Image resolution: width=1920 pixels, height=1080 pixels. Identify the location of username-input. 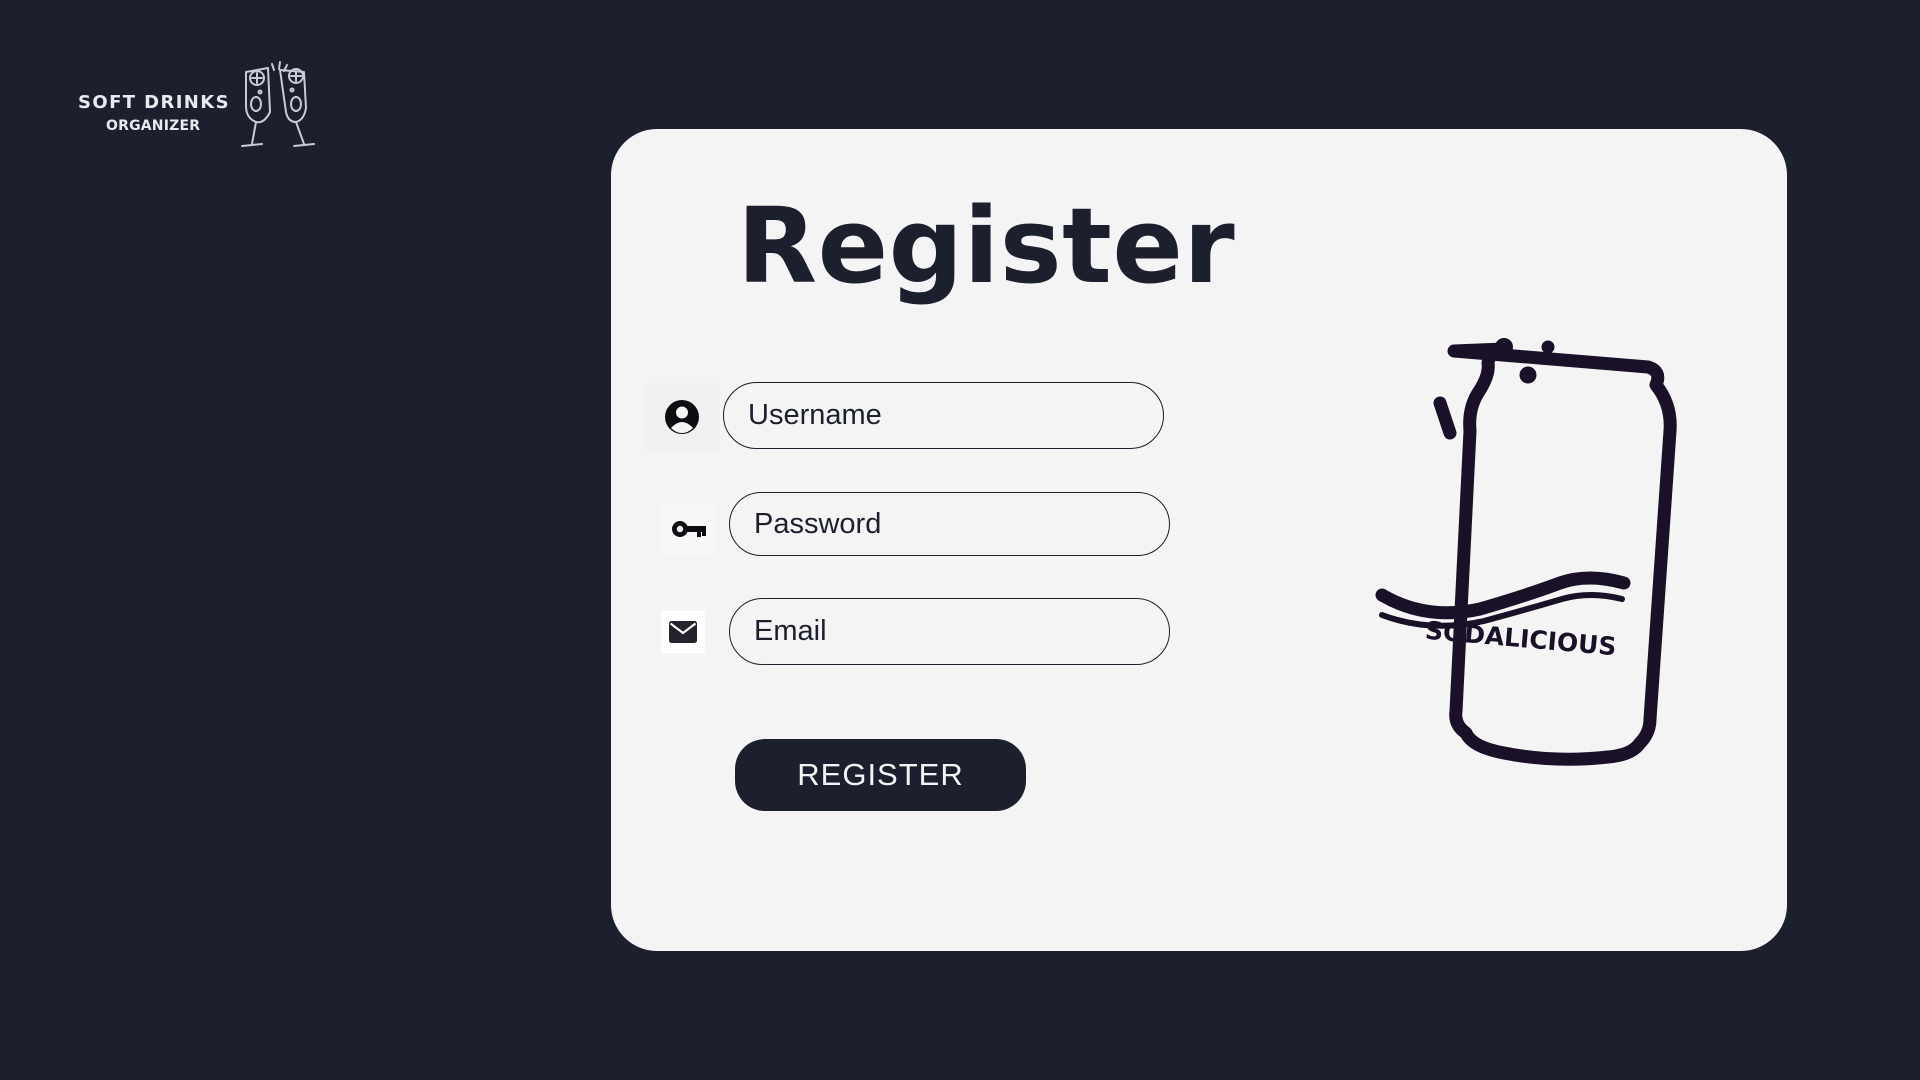
(943, 415).